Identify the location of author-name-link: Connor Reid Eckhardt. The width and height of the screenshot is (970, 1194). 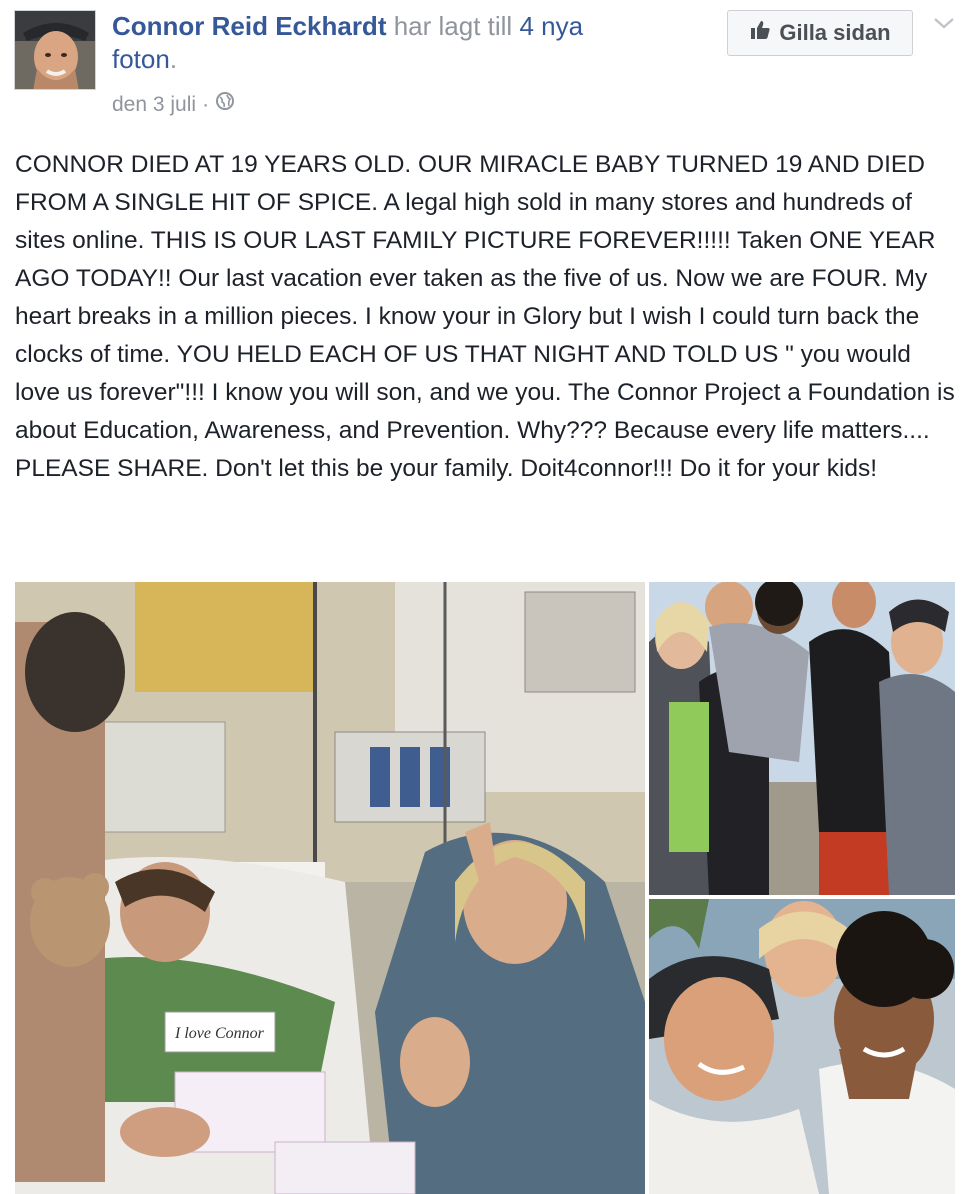
(249, 26).